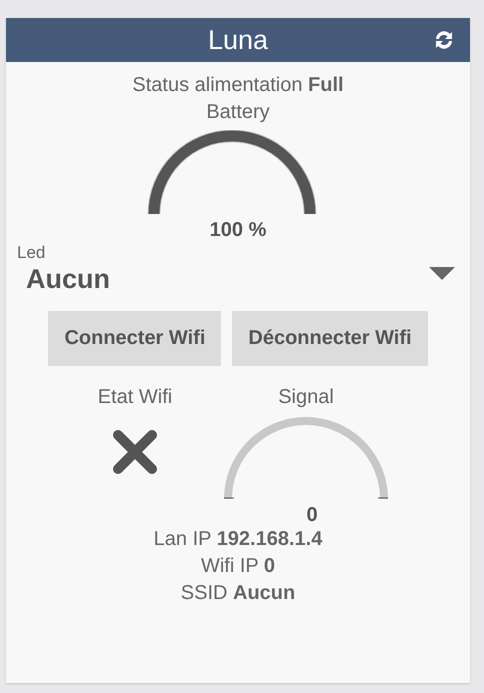  I want to click on panel-title: Luna, so click(238, 40).